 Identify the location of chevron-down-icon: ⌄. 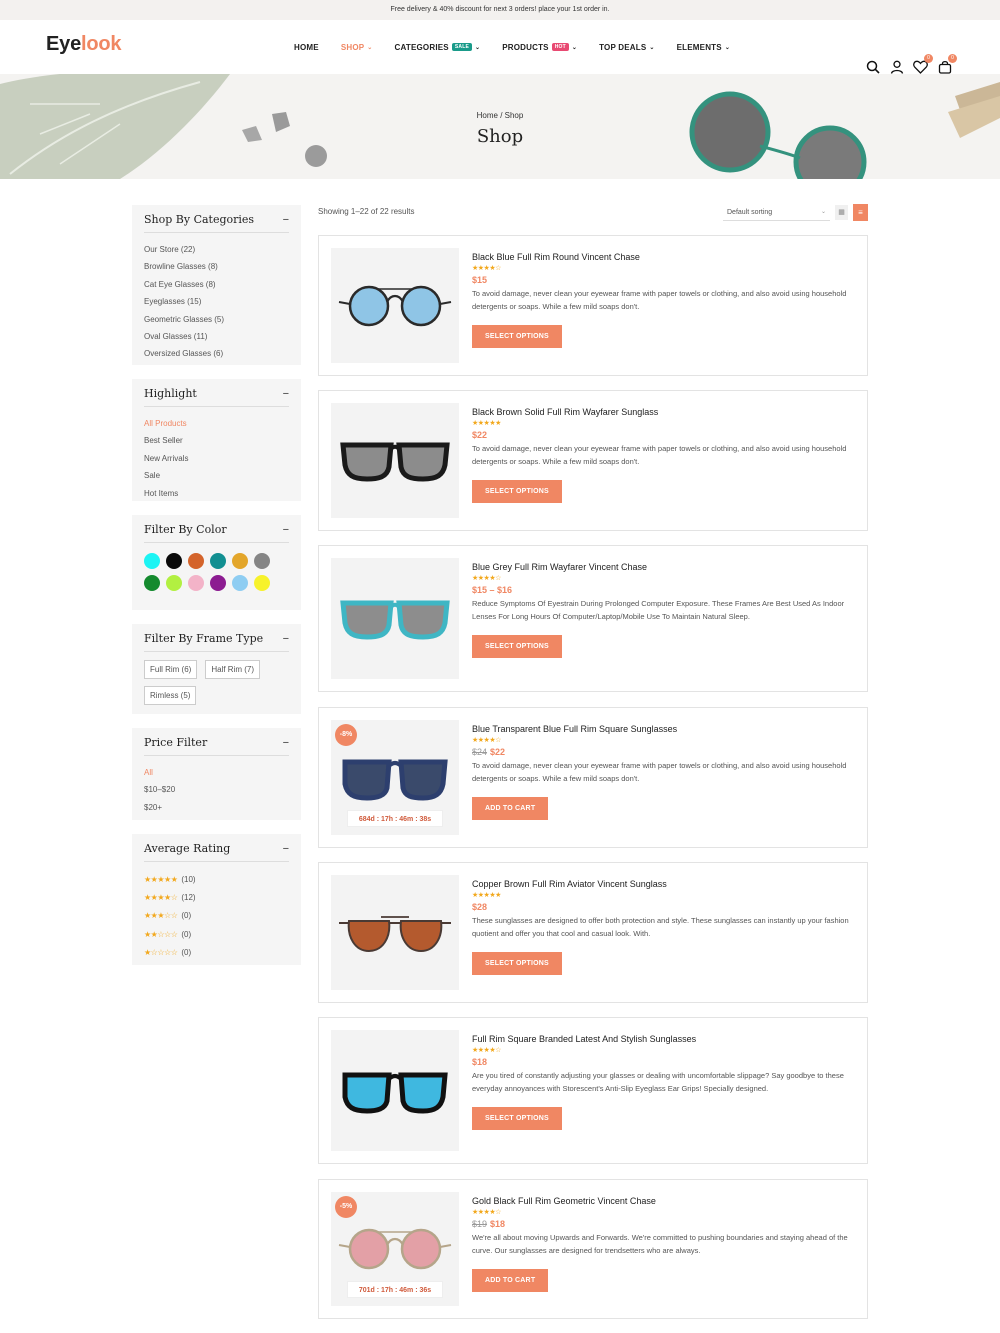
(727, 47).